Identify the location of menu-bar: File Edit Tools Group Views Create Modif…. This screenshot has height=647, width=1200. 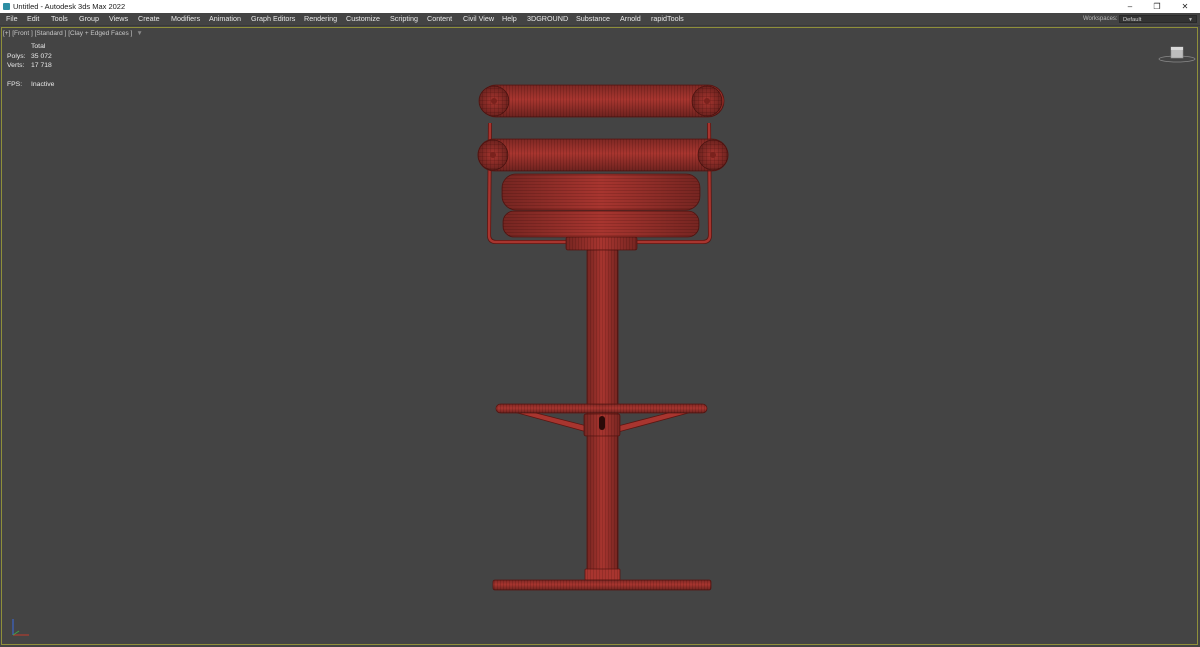
(600, 19).